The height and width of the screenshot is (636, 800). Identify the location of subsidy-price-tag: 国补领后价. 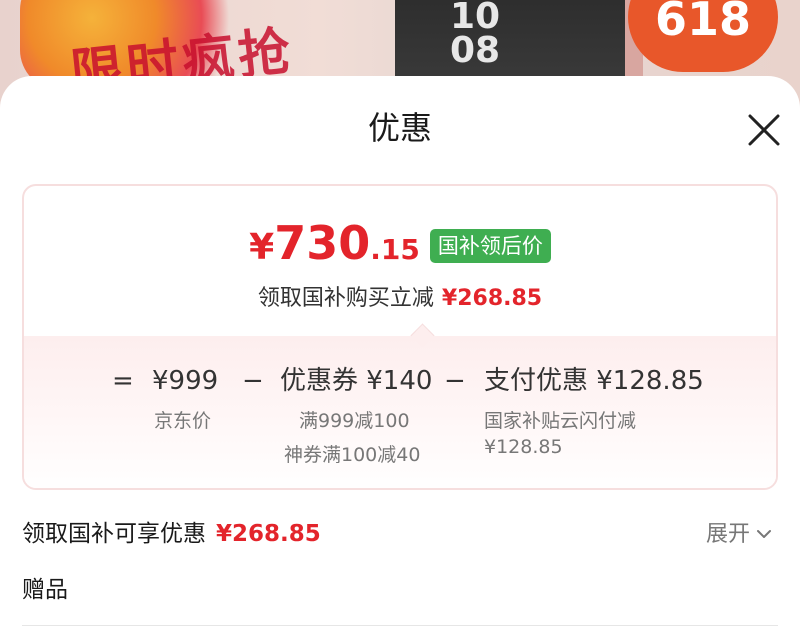
(490, 246).